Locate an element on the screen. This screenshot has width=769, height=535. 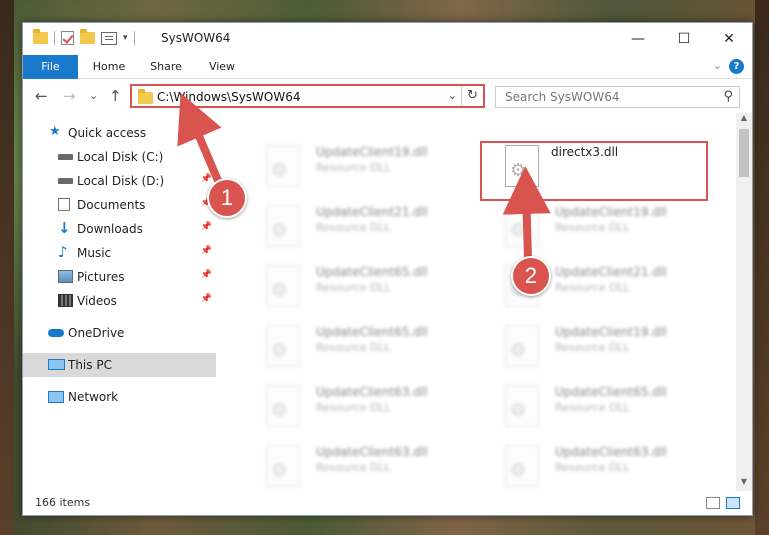
sidebar-item-onedrive: OneDrive is located at coordinates (119, 333).